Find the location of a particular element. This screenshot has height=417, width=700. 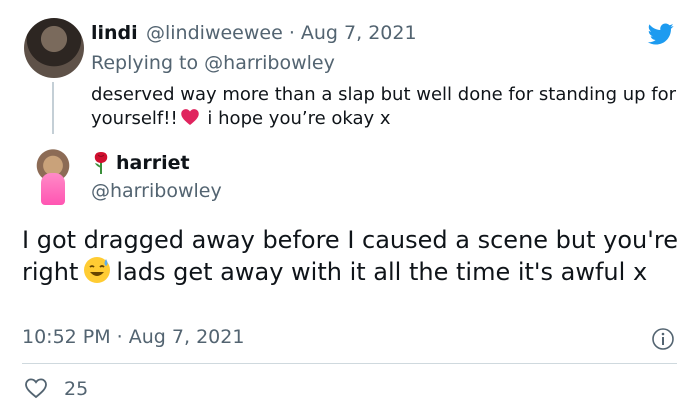

twitter-logo-icon is located at coordinates (661, 34).